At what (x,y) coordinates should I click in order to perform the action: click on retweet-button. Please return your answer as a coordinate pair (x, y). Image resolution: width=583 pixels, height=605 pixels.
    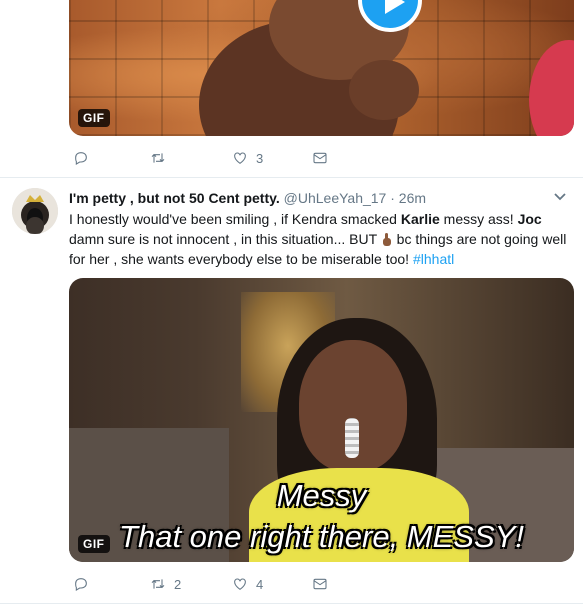
    Looking at the image, I should click on (158, 158).